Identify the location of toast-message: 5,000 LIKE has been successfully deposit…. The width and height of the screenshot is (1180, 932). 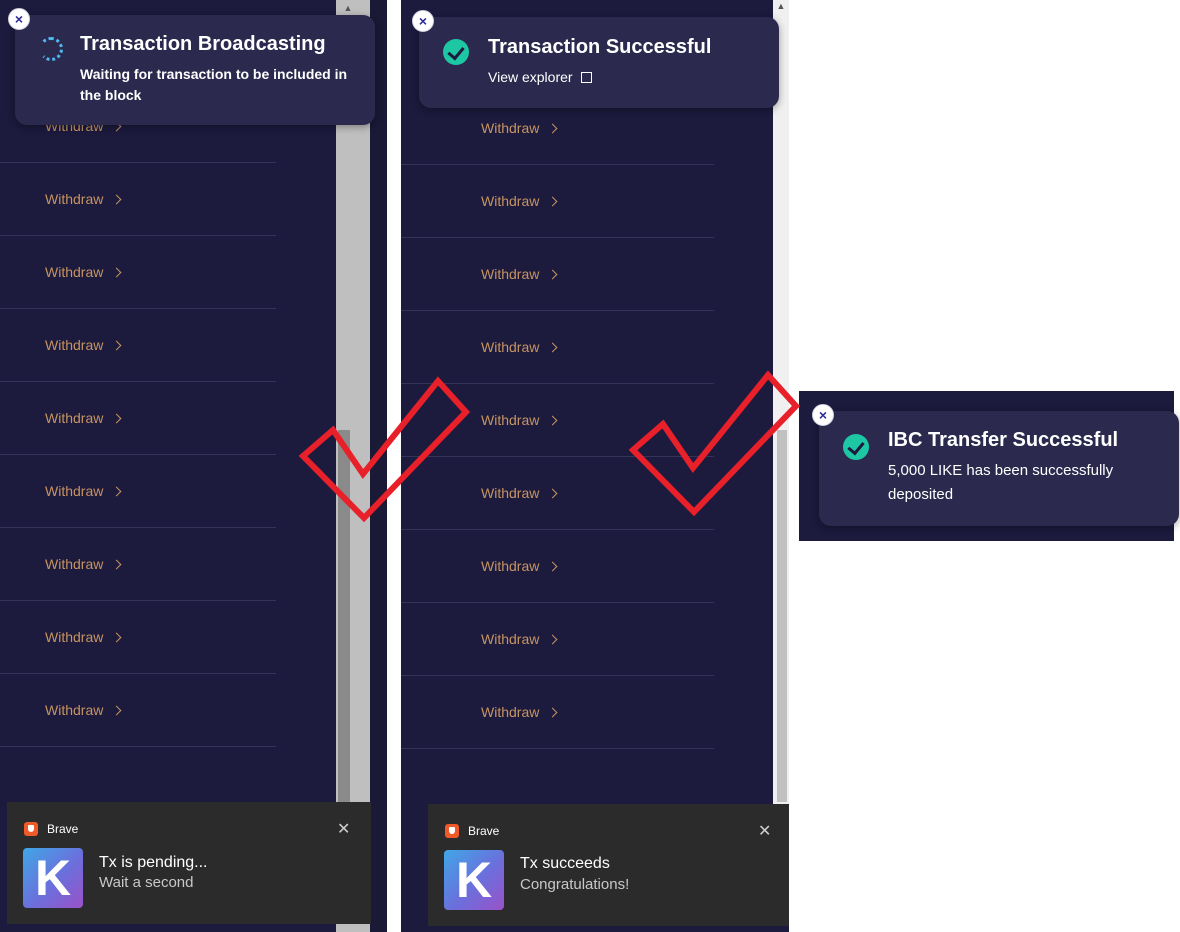
(1001, 482).